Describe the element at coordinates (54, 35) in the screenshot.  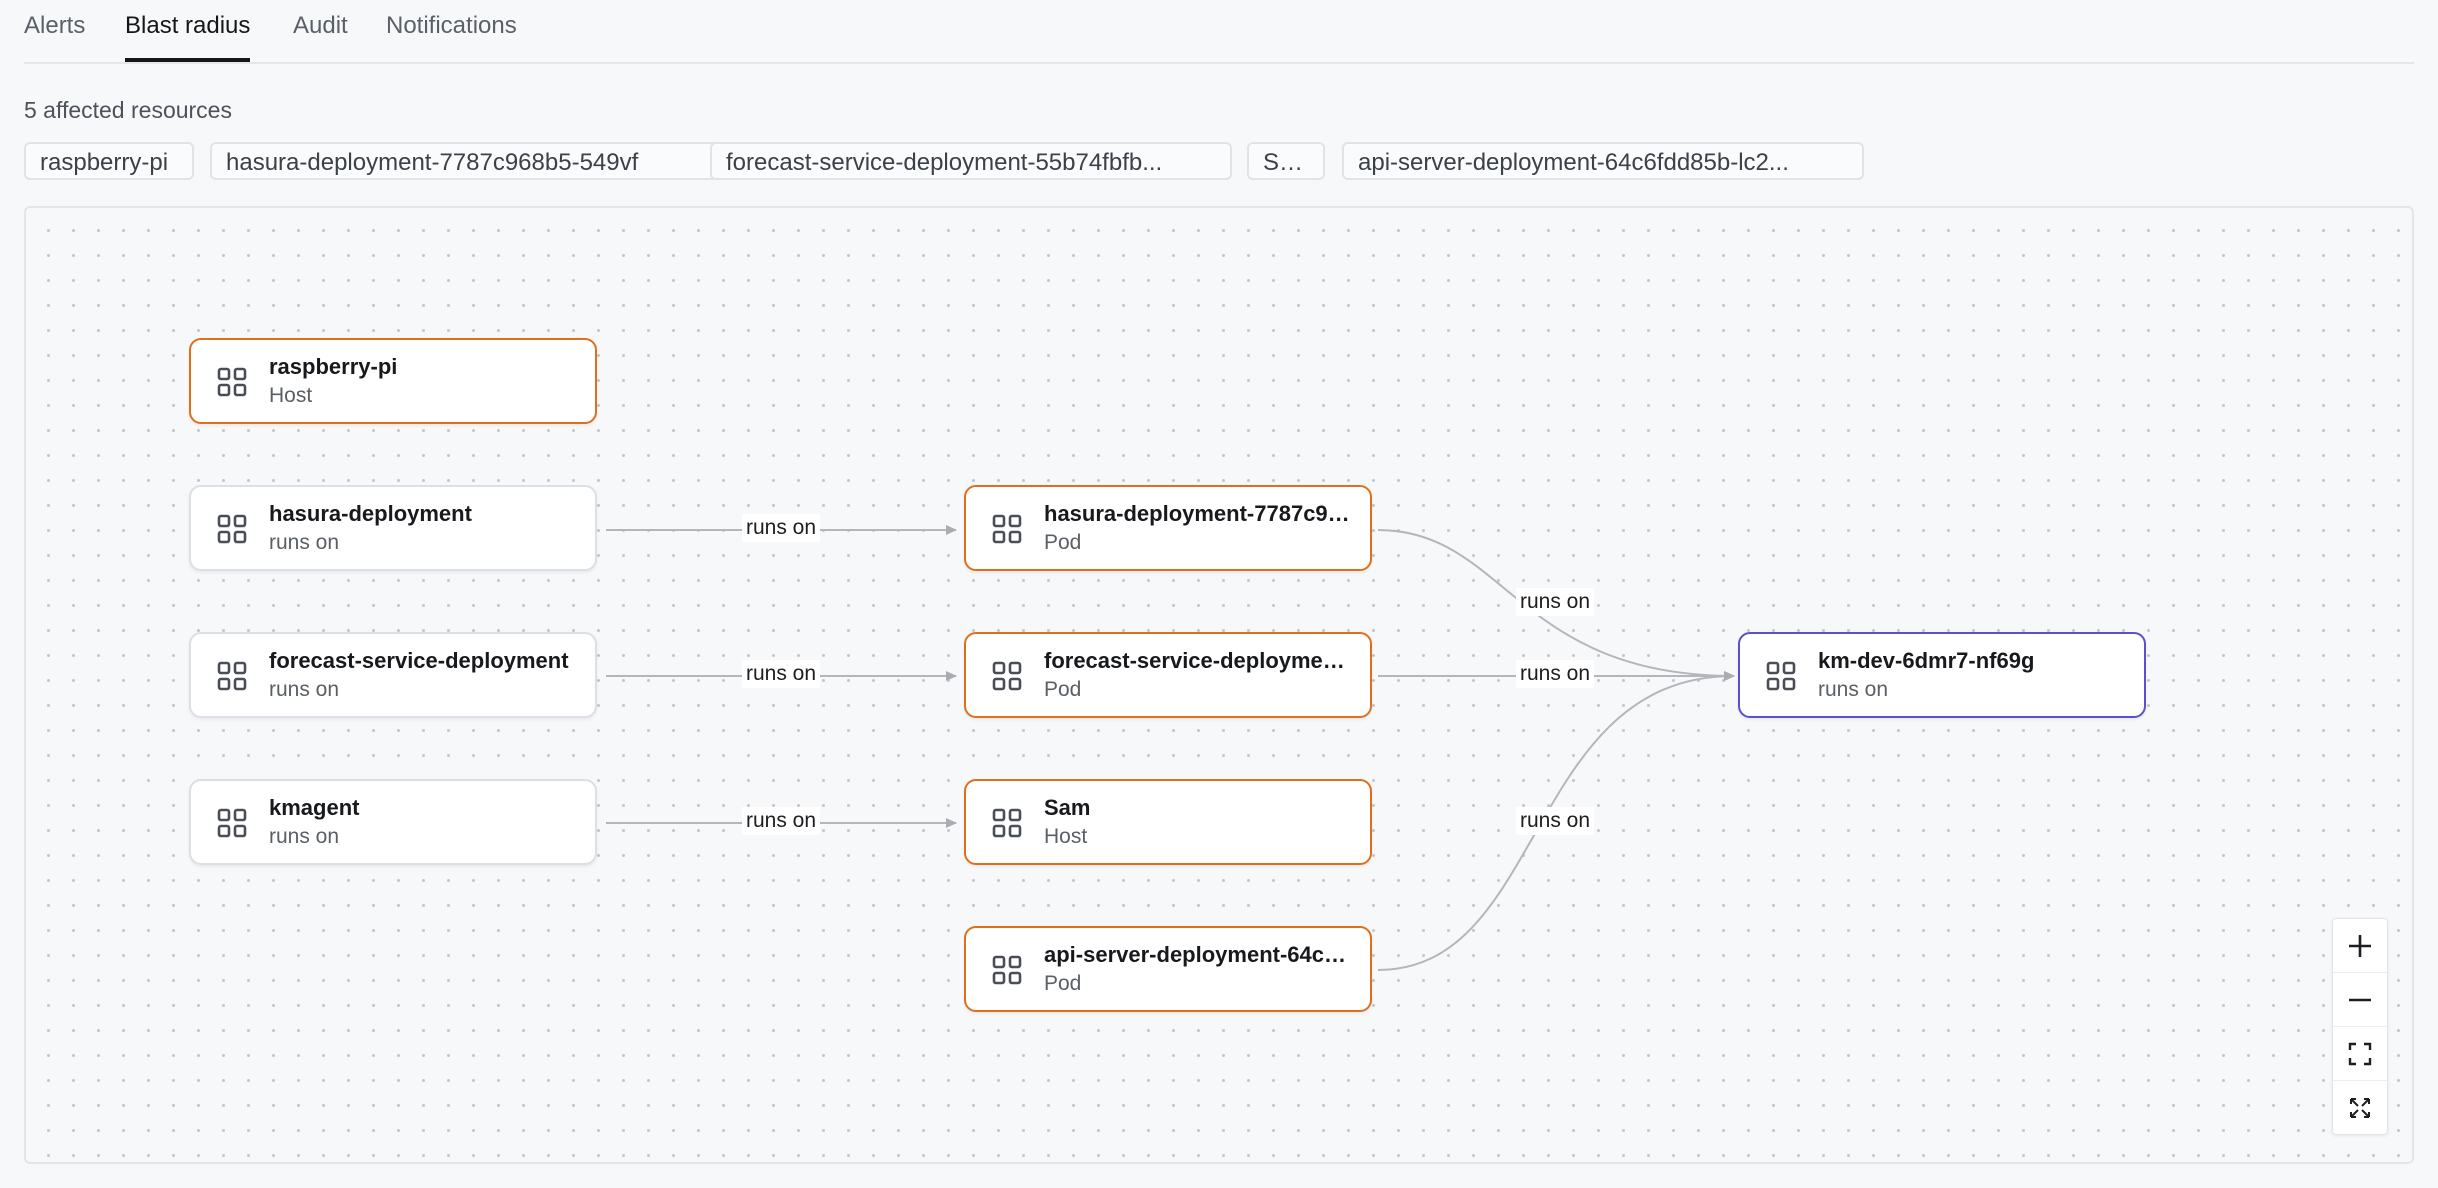
I see `tab-alerts: Alerts` at that location.